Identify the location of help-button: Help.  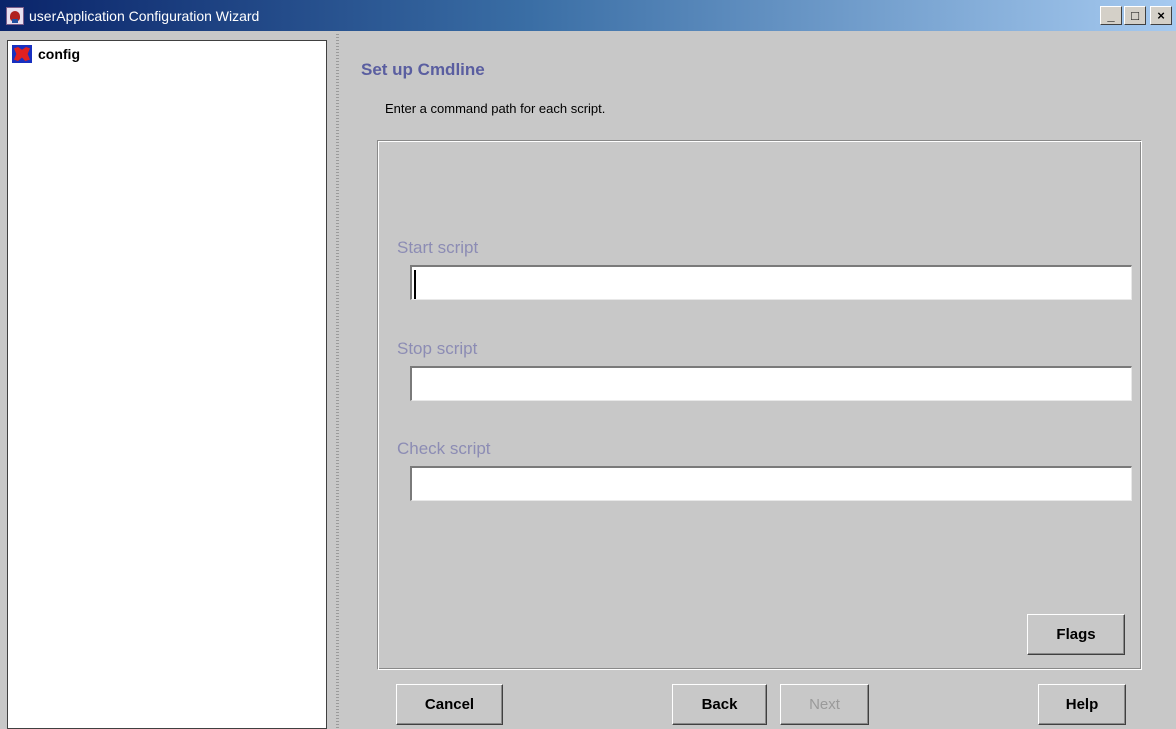
(1082, 704).